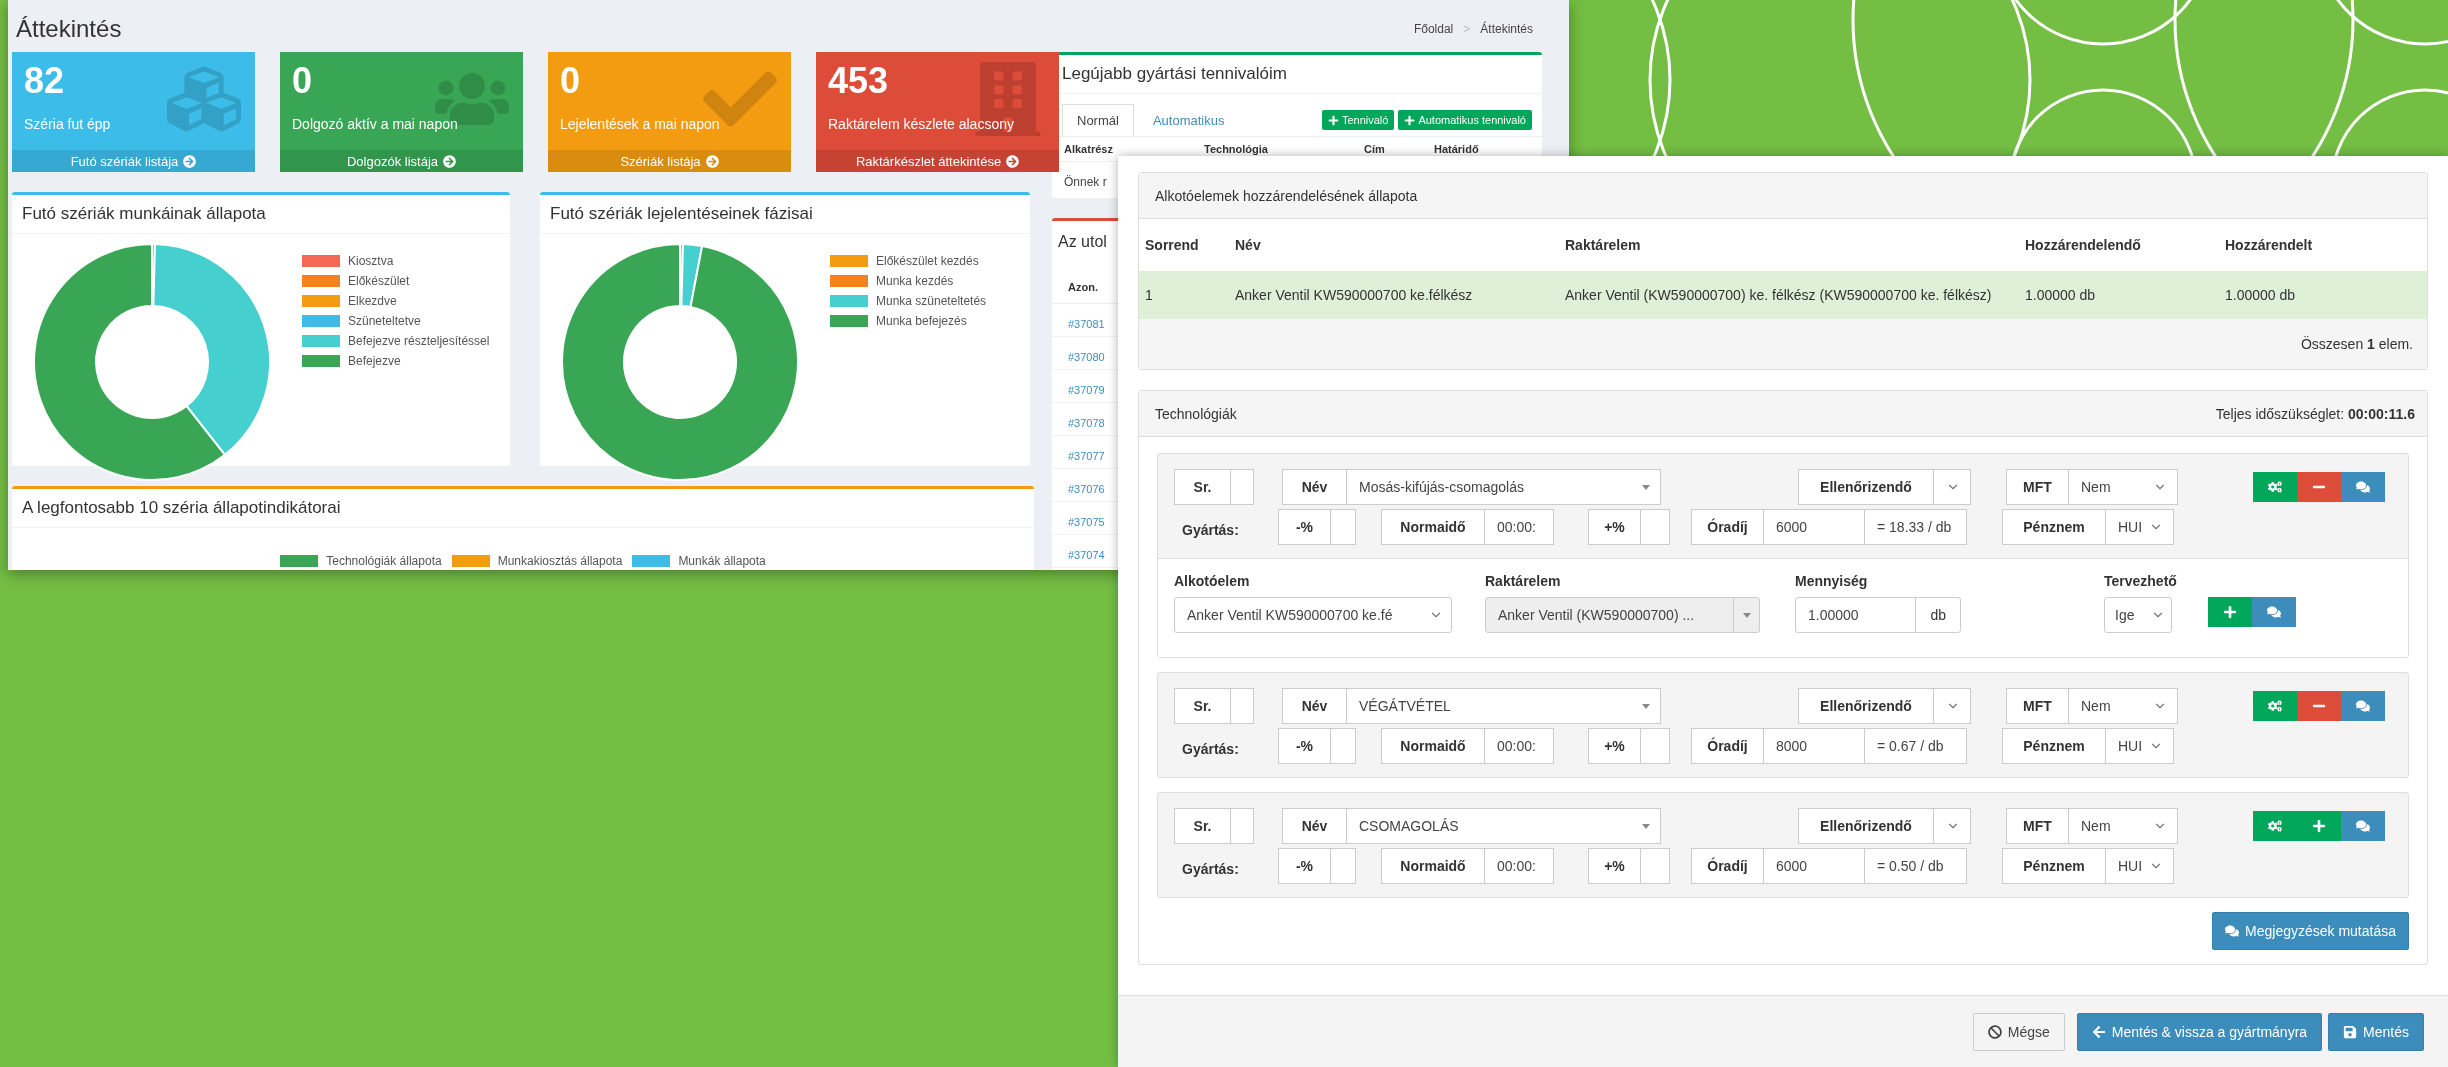 The width and height of the screenshot is (2448, 1067). What do you see at coordinates (1149, 295) in the screenshot?
I see `table-cell-text: 1` at bounding box center [1149, 295].